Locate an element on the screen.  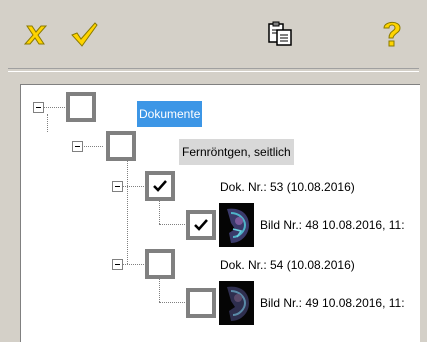
question-mark-icon is located at coordinates (392, 34).